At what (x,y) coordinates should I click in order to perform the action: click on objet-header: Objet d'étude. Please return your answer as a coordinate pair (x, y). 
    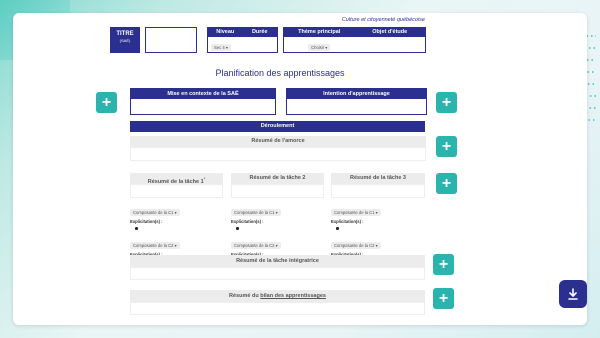
    Looking at the image, I should click on (390, 32).